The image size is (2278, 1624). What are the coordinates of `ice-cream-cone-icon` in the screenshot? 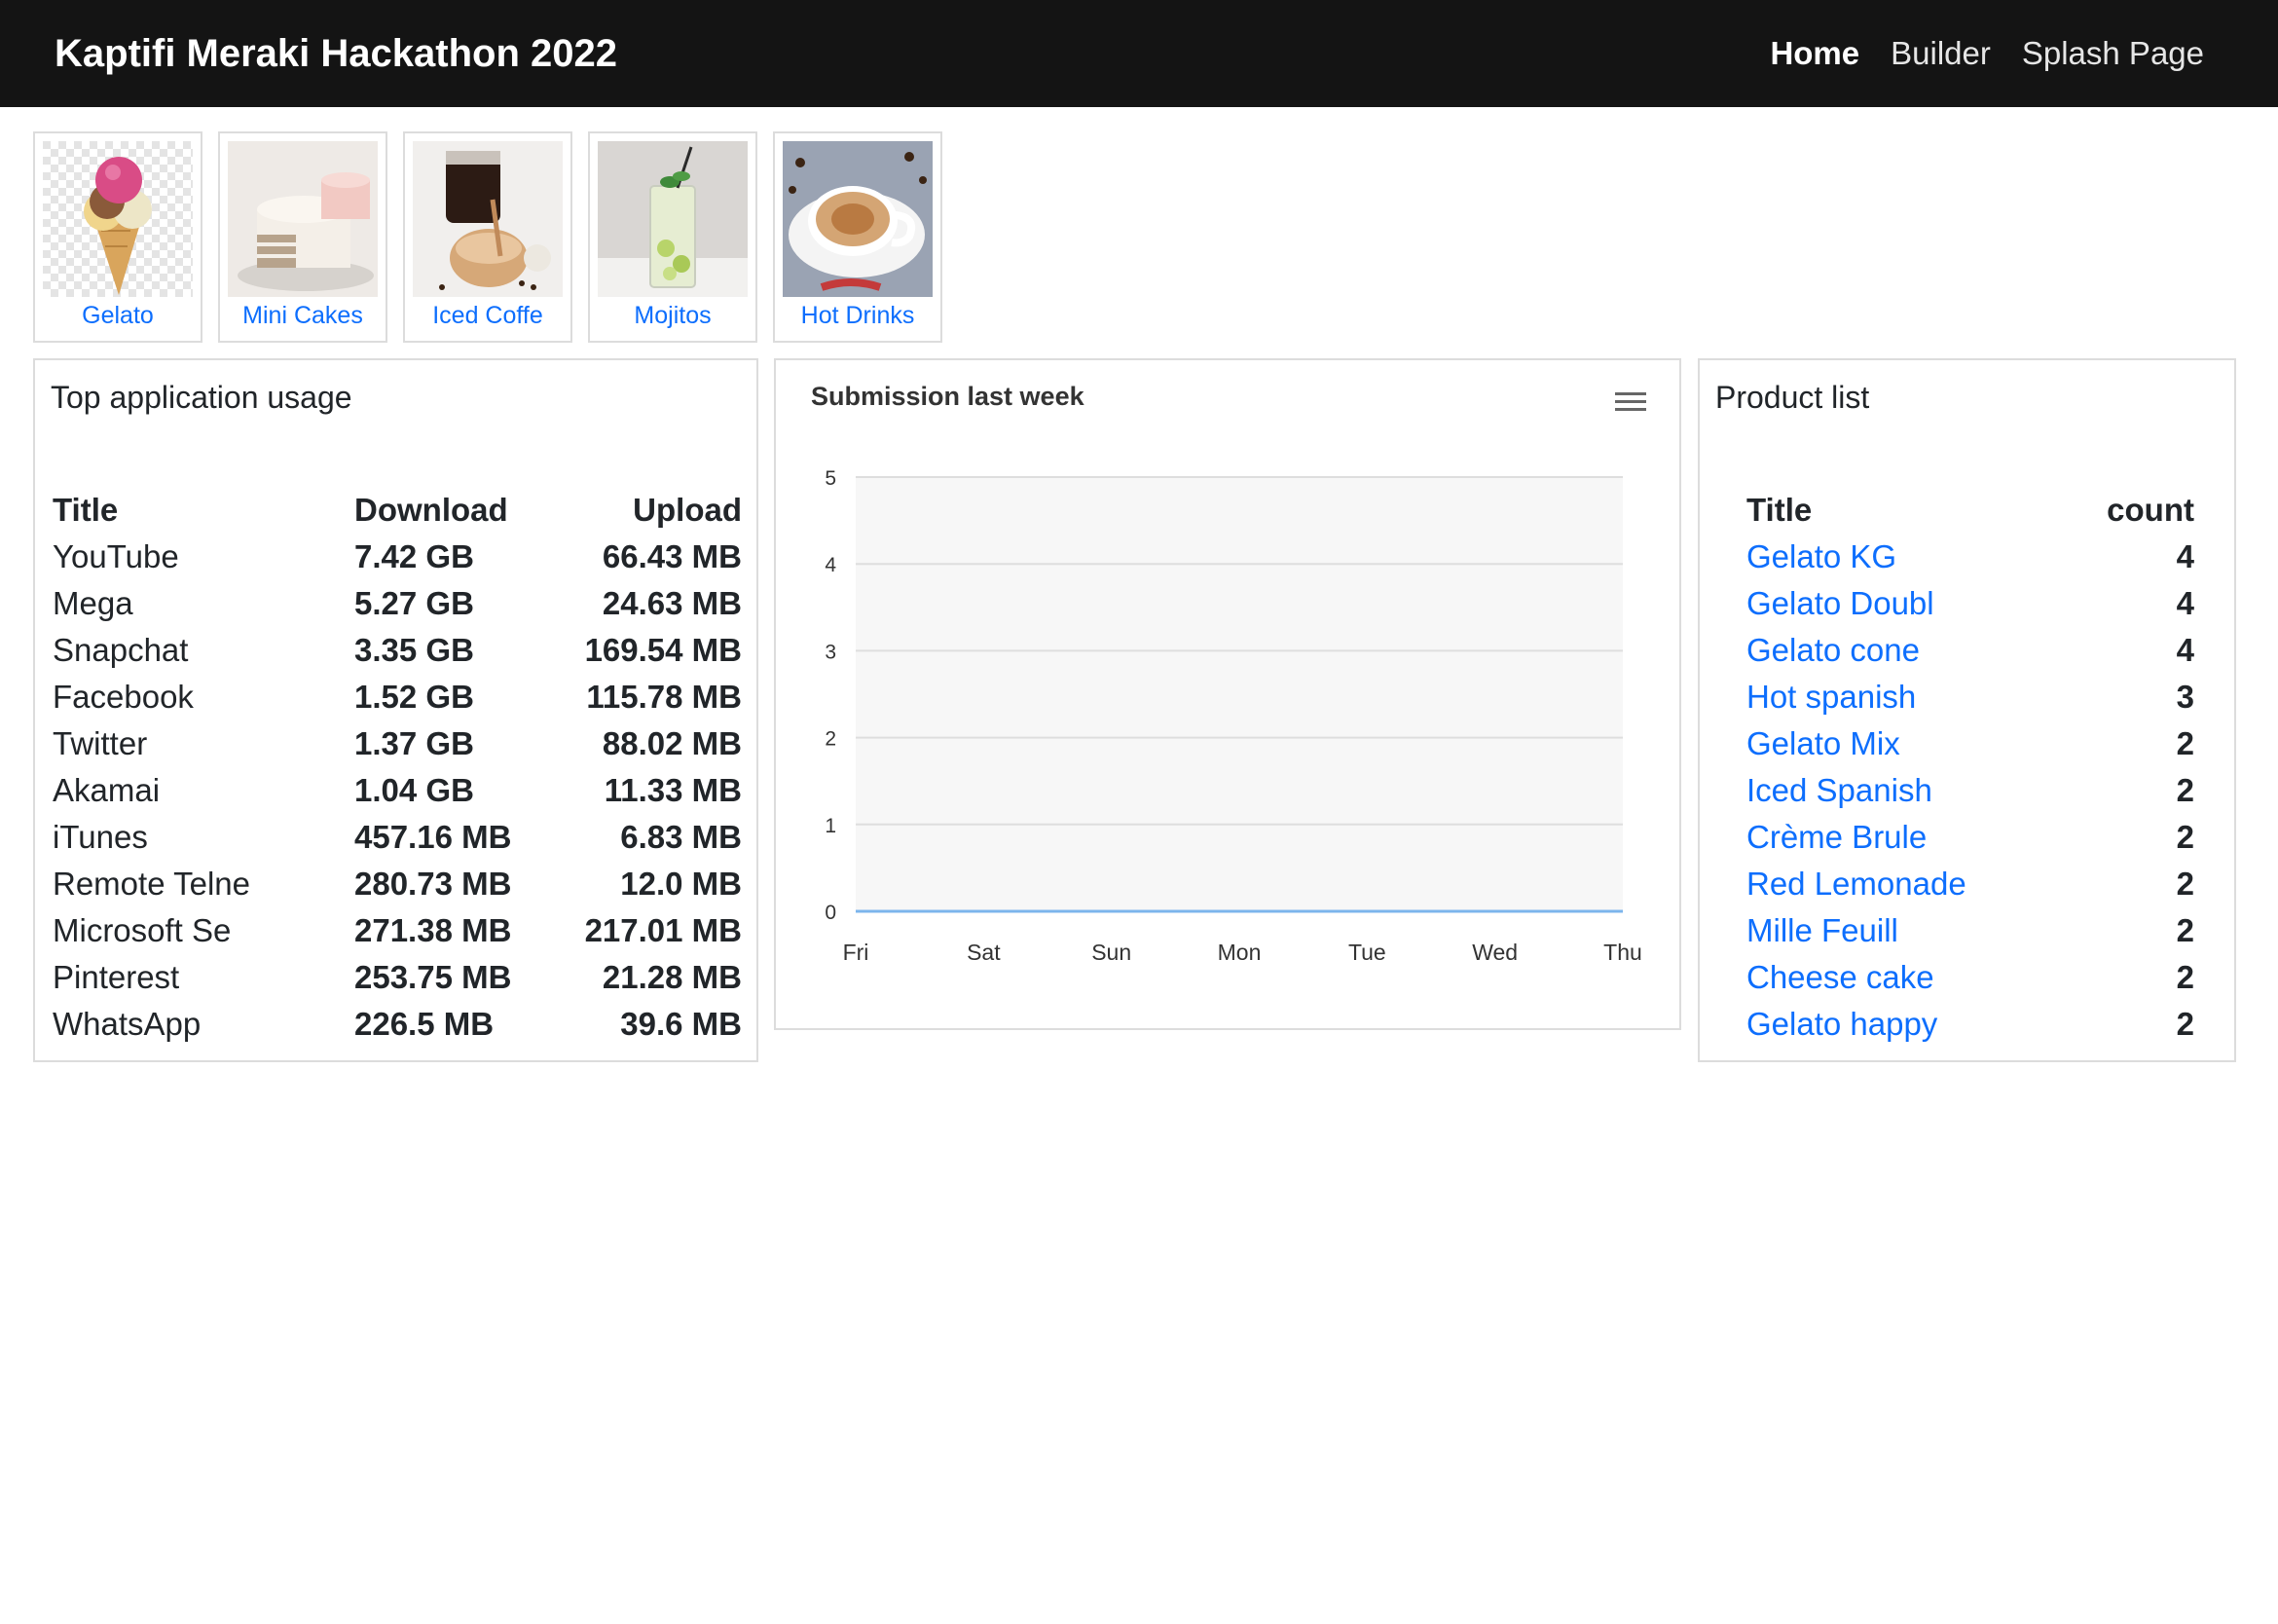 It's located at (118, 219).